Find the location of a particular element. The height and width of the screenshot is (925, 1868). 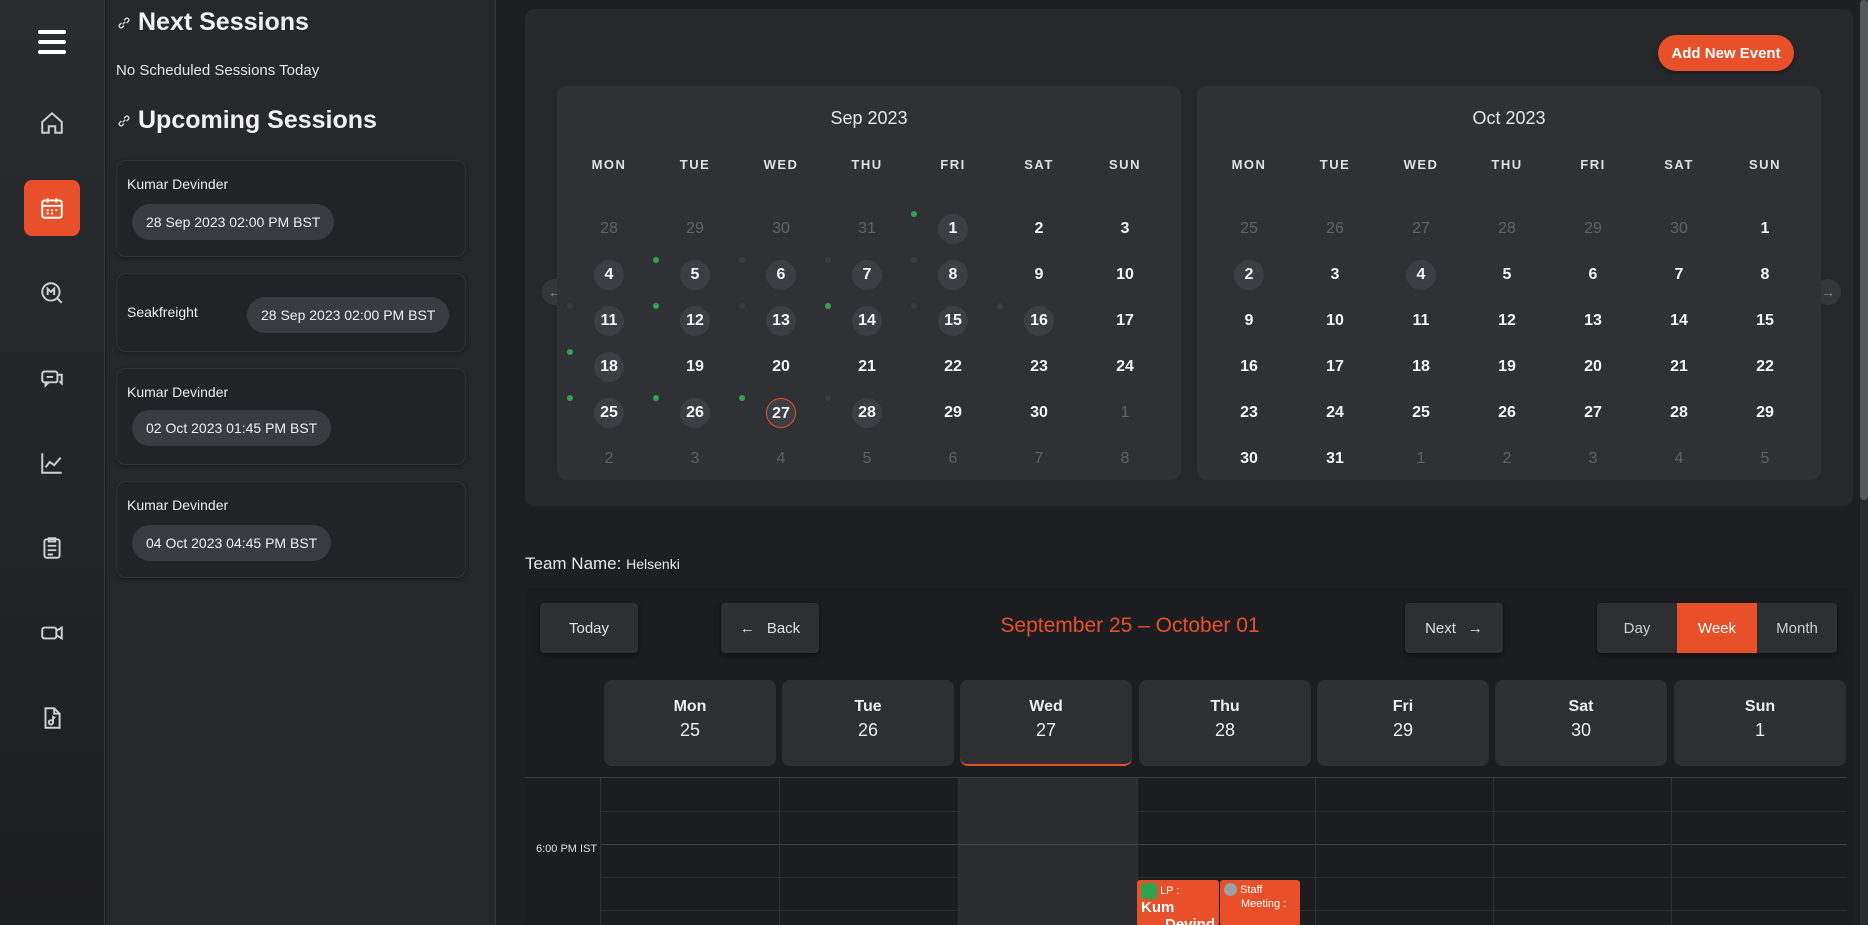

day-column-header: Thu 28 is located at coordinates (1225, 723).